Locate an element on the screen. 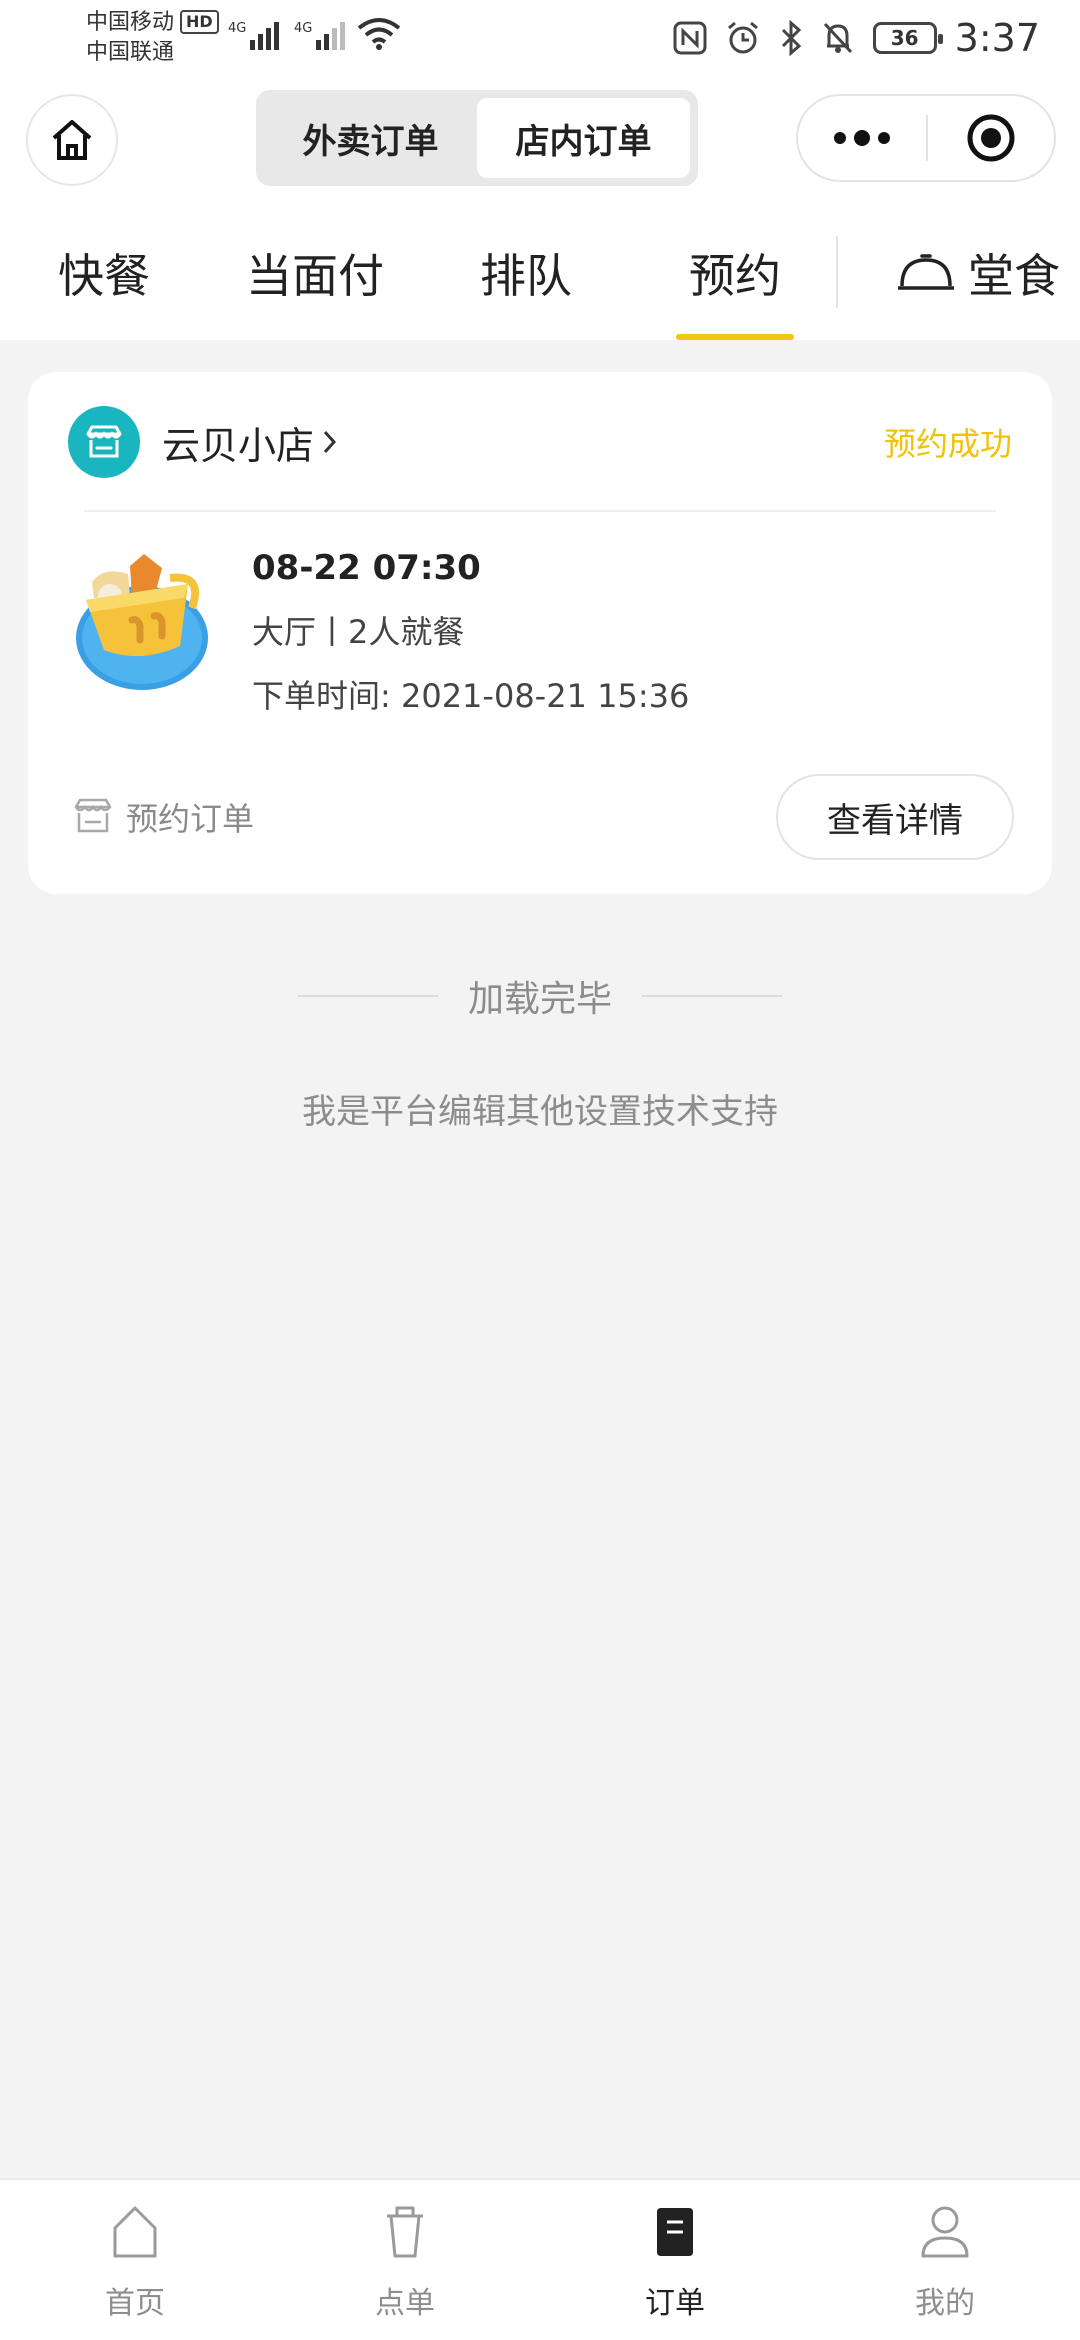  battery-indicator: 36 is located at coordinates (907, 38).